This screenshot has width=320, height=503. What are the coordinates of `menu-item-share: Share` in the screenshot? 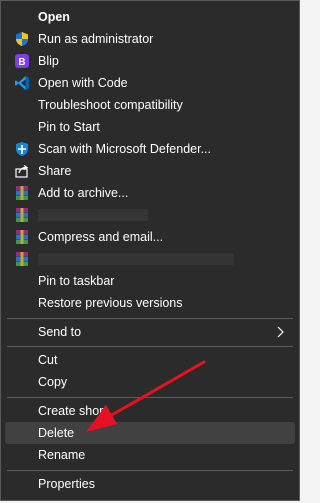 It's located at (150, 171).